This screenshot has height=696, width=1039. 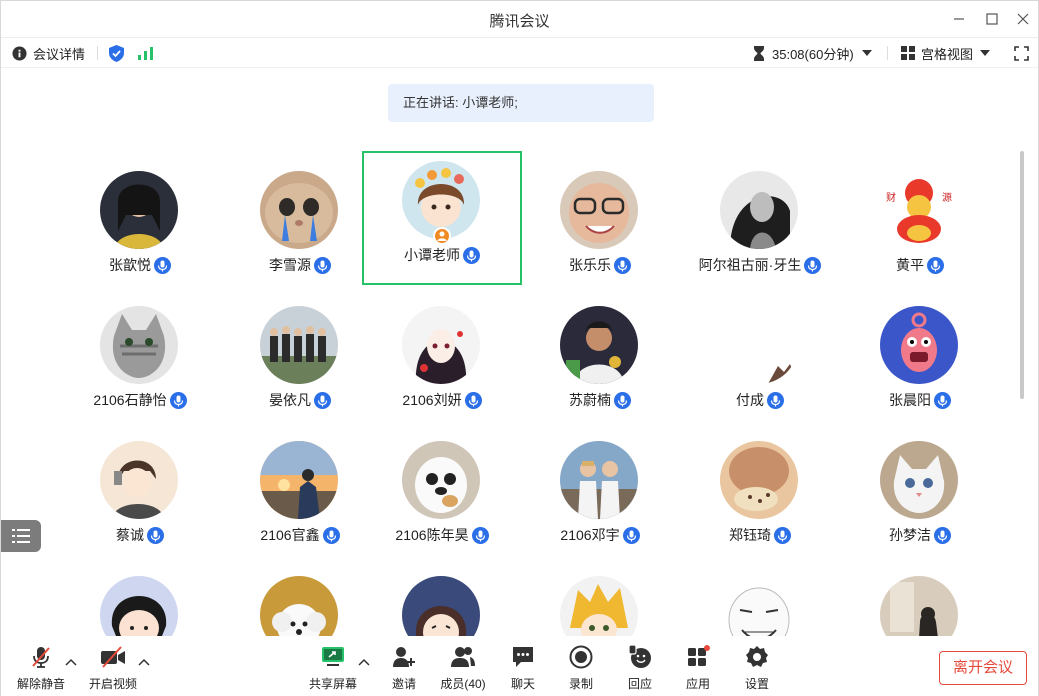 What do you see at coordinates (19, 53) in the screenshot?
I see `info-icon` at bounding box center [19, 53].